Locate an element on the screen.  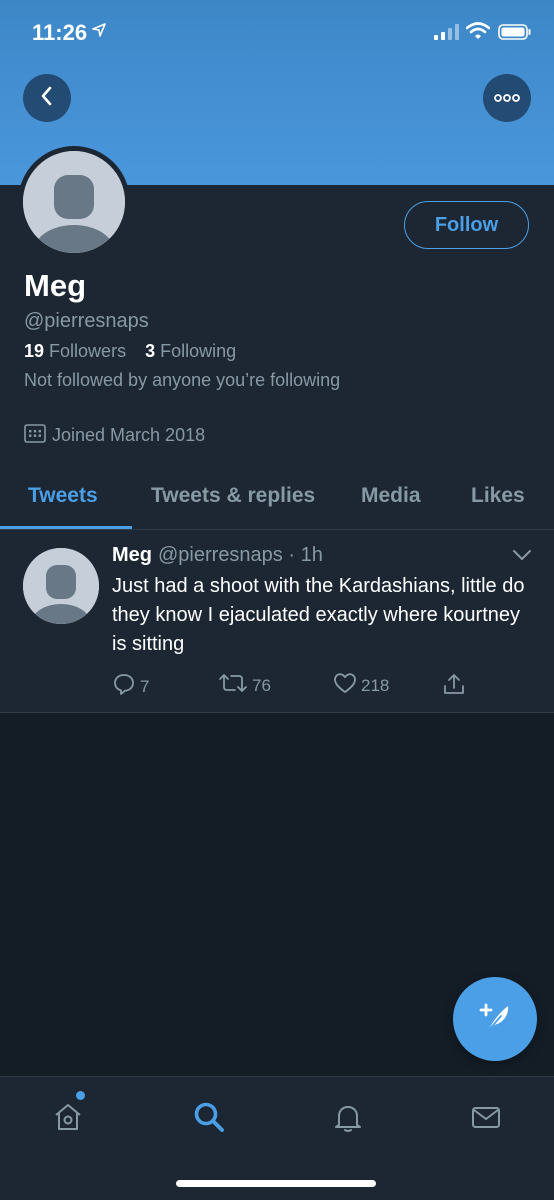
following-count: 3 is located at coordinates (150, 351).